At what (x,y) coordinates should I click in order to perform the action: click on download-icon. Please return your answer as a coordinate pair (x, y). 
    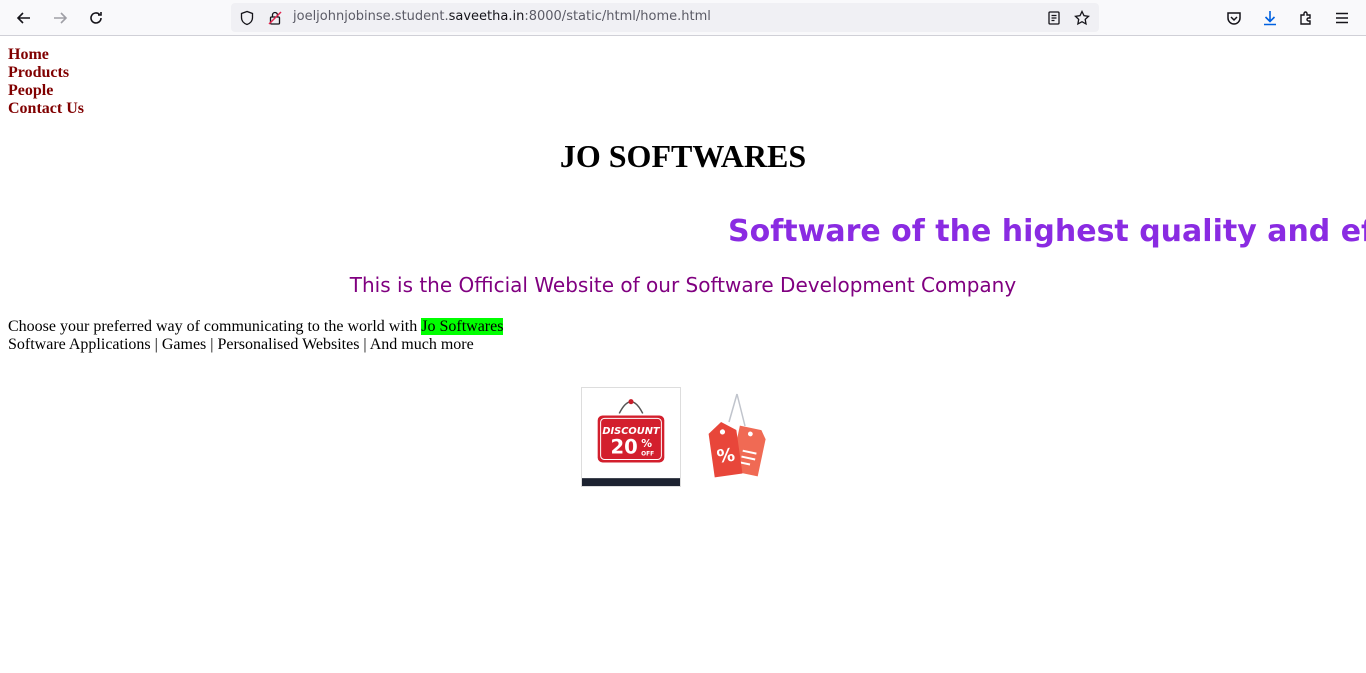
    Looking at the image, I should click on (1270, 18).